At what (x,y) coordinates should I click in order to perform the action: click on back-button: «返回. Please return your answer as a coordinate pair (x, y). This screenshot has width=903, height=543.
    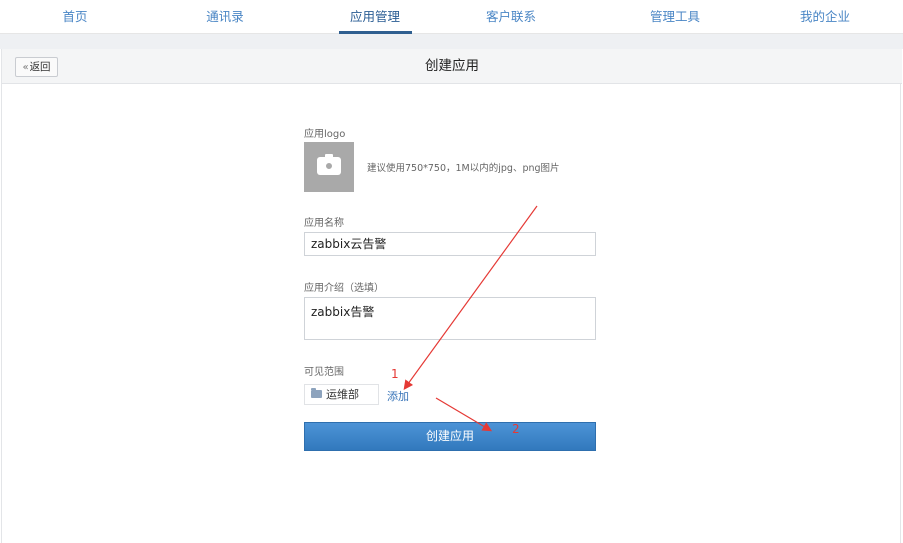
    Looking at the image, I should click on (36, 67).